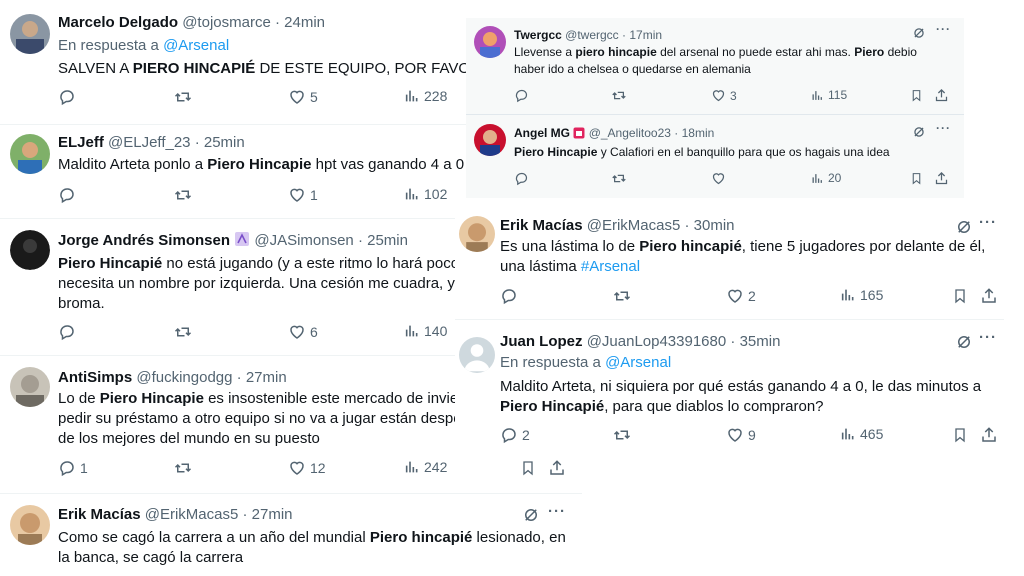  Describe the element at coordinates (741, 296) in the screenshot. I see `like-button: 2` at that location.